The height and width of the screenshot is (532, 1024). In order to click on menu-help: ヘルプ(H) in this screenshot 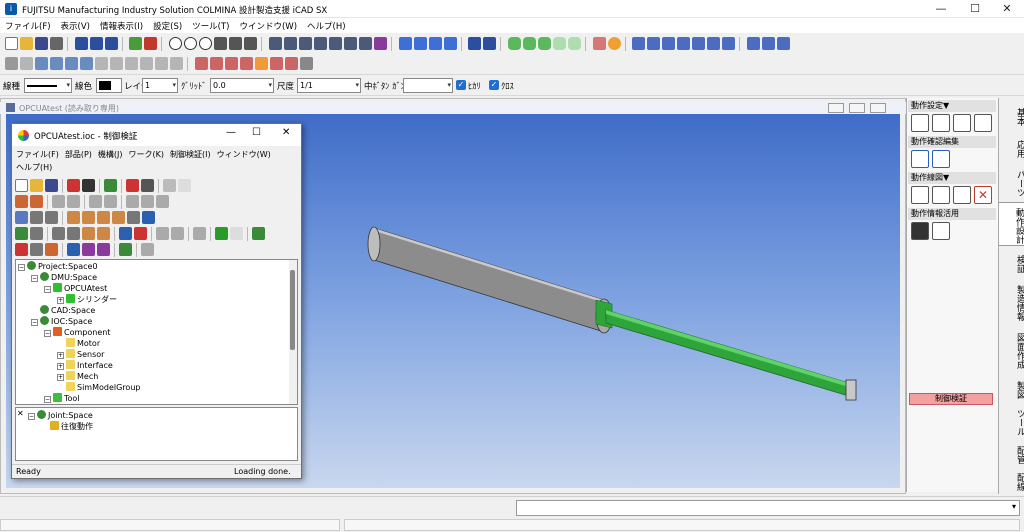, I will do `click(326, 25)`.